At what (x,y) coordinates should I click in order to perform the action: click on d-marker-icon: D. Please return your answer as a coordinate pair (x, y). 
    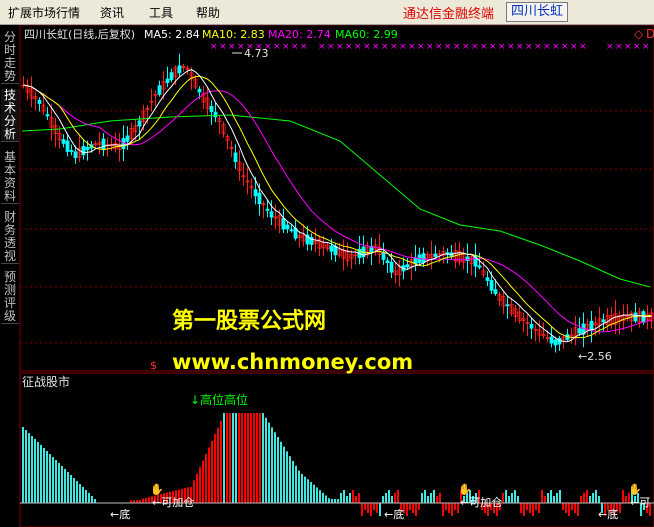
    Looking at the image, I should click on (650, 34).